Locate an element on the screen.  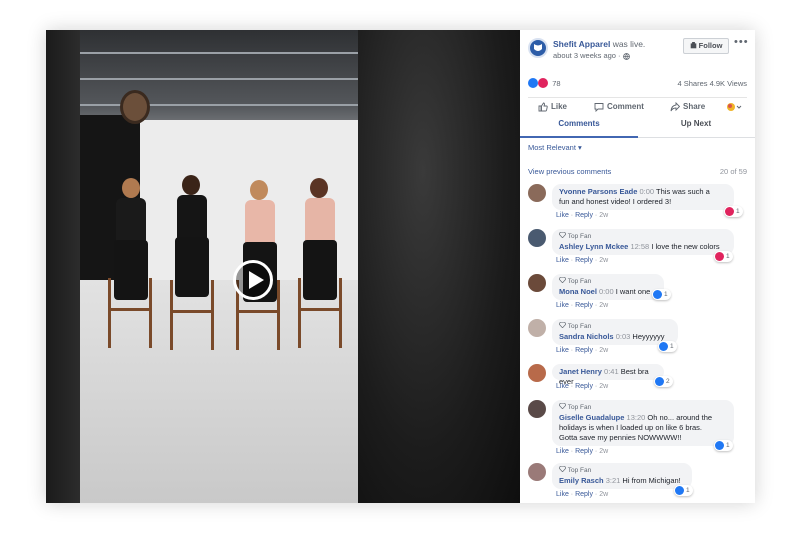
sort-dropdown: Most Relevant ▾ is located at coordinates (555, 147).